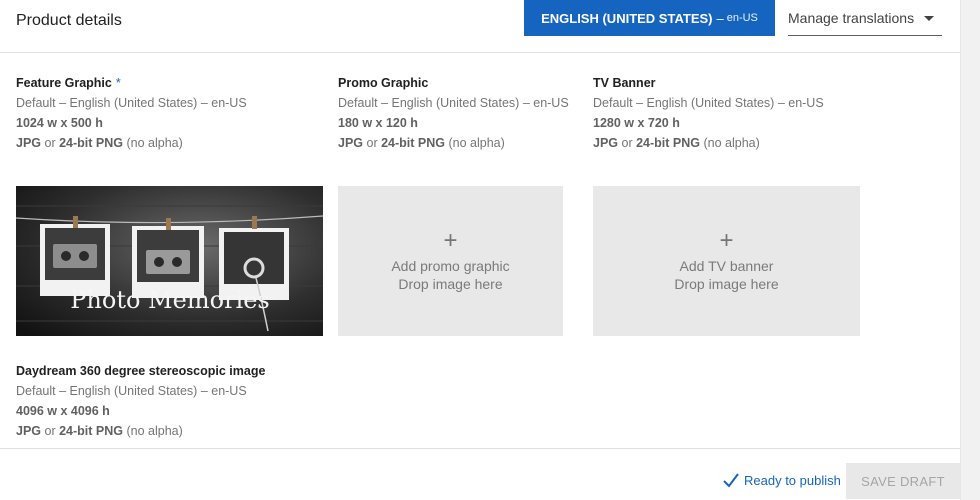 The image size is (980, 500). What do you see at coordinates (636, 123) in the screenshot?
I see `tv-banner-dimensions: 1280 w x 720 h` at bounding box center [636, 123].